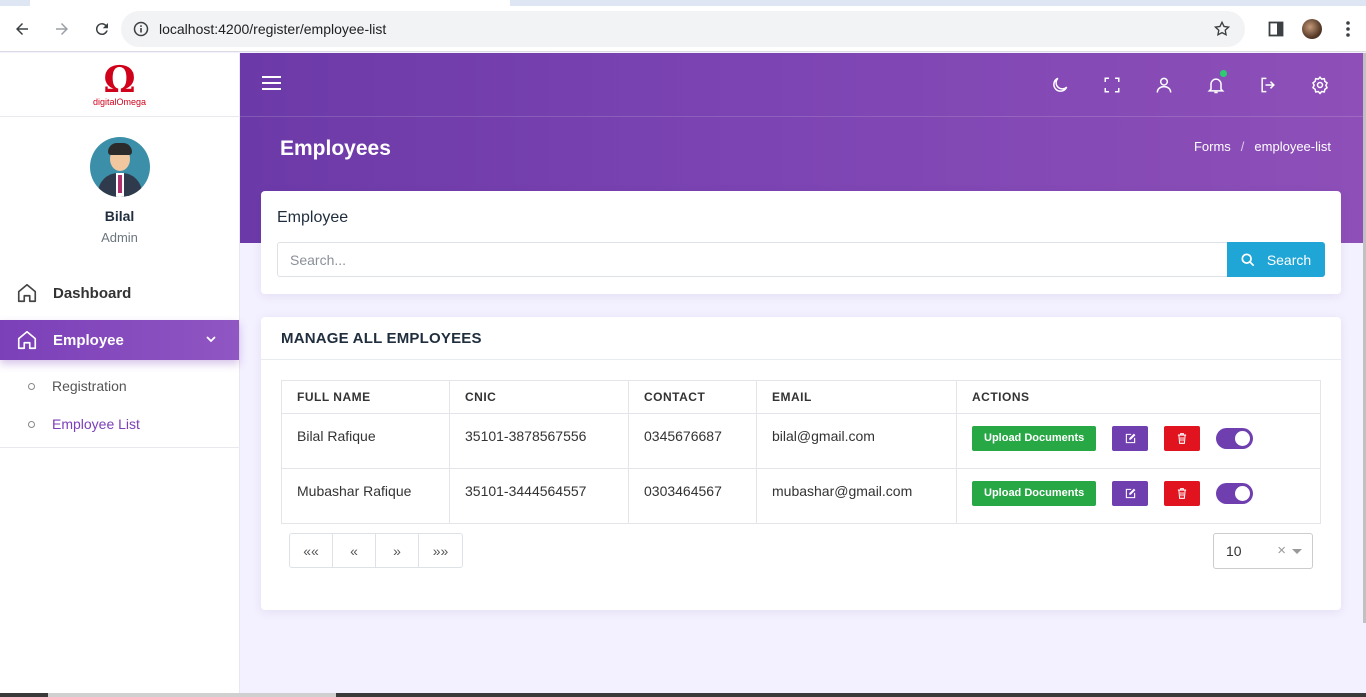  Describe the element at coordinates (272, 85) in the screenshot. I see `menu-toggle-icon` at that location.